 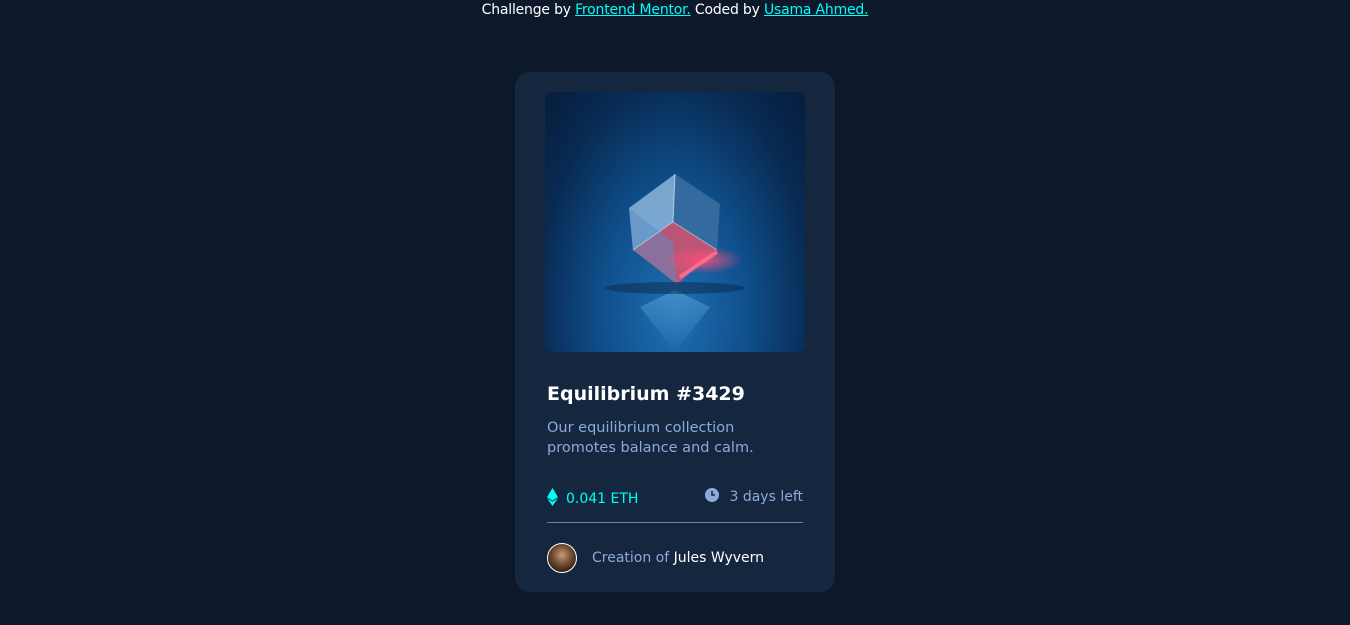 What do you see at coordinates (646, 394) in the screenshot?
I see `nft-title: Equilibrium #3429` at bounding box center [646, 394].